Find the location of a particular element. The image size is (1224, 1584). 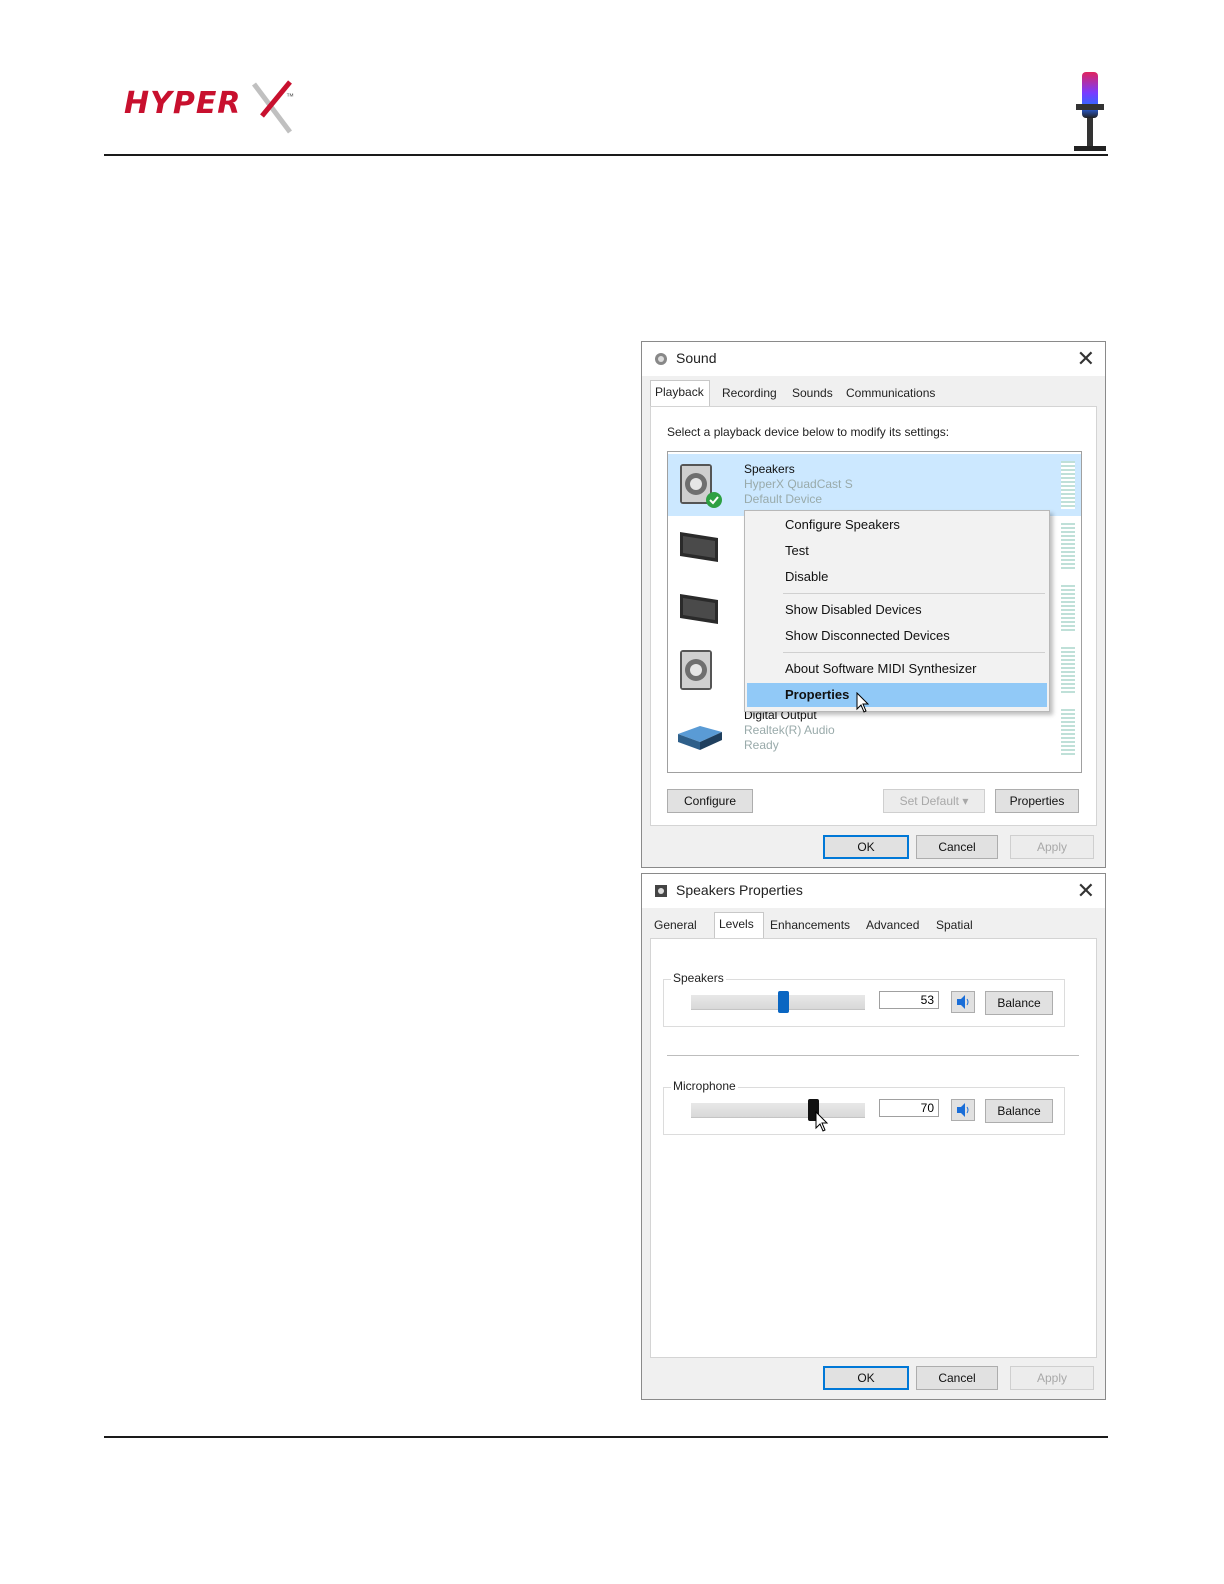

speakers-balance-button: Balance is located at coordinates (1019, 1003).